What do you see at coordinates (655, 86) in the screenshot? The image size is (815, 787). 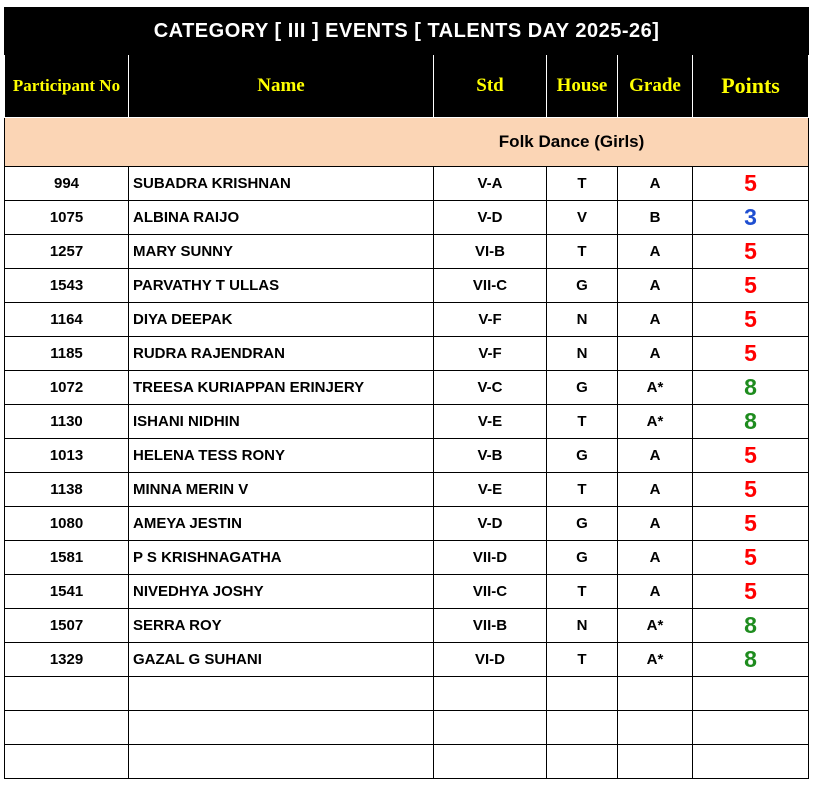 I see `header-grade: Grade` at bounding box center [655, 86].